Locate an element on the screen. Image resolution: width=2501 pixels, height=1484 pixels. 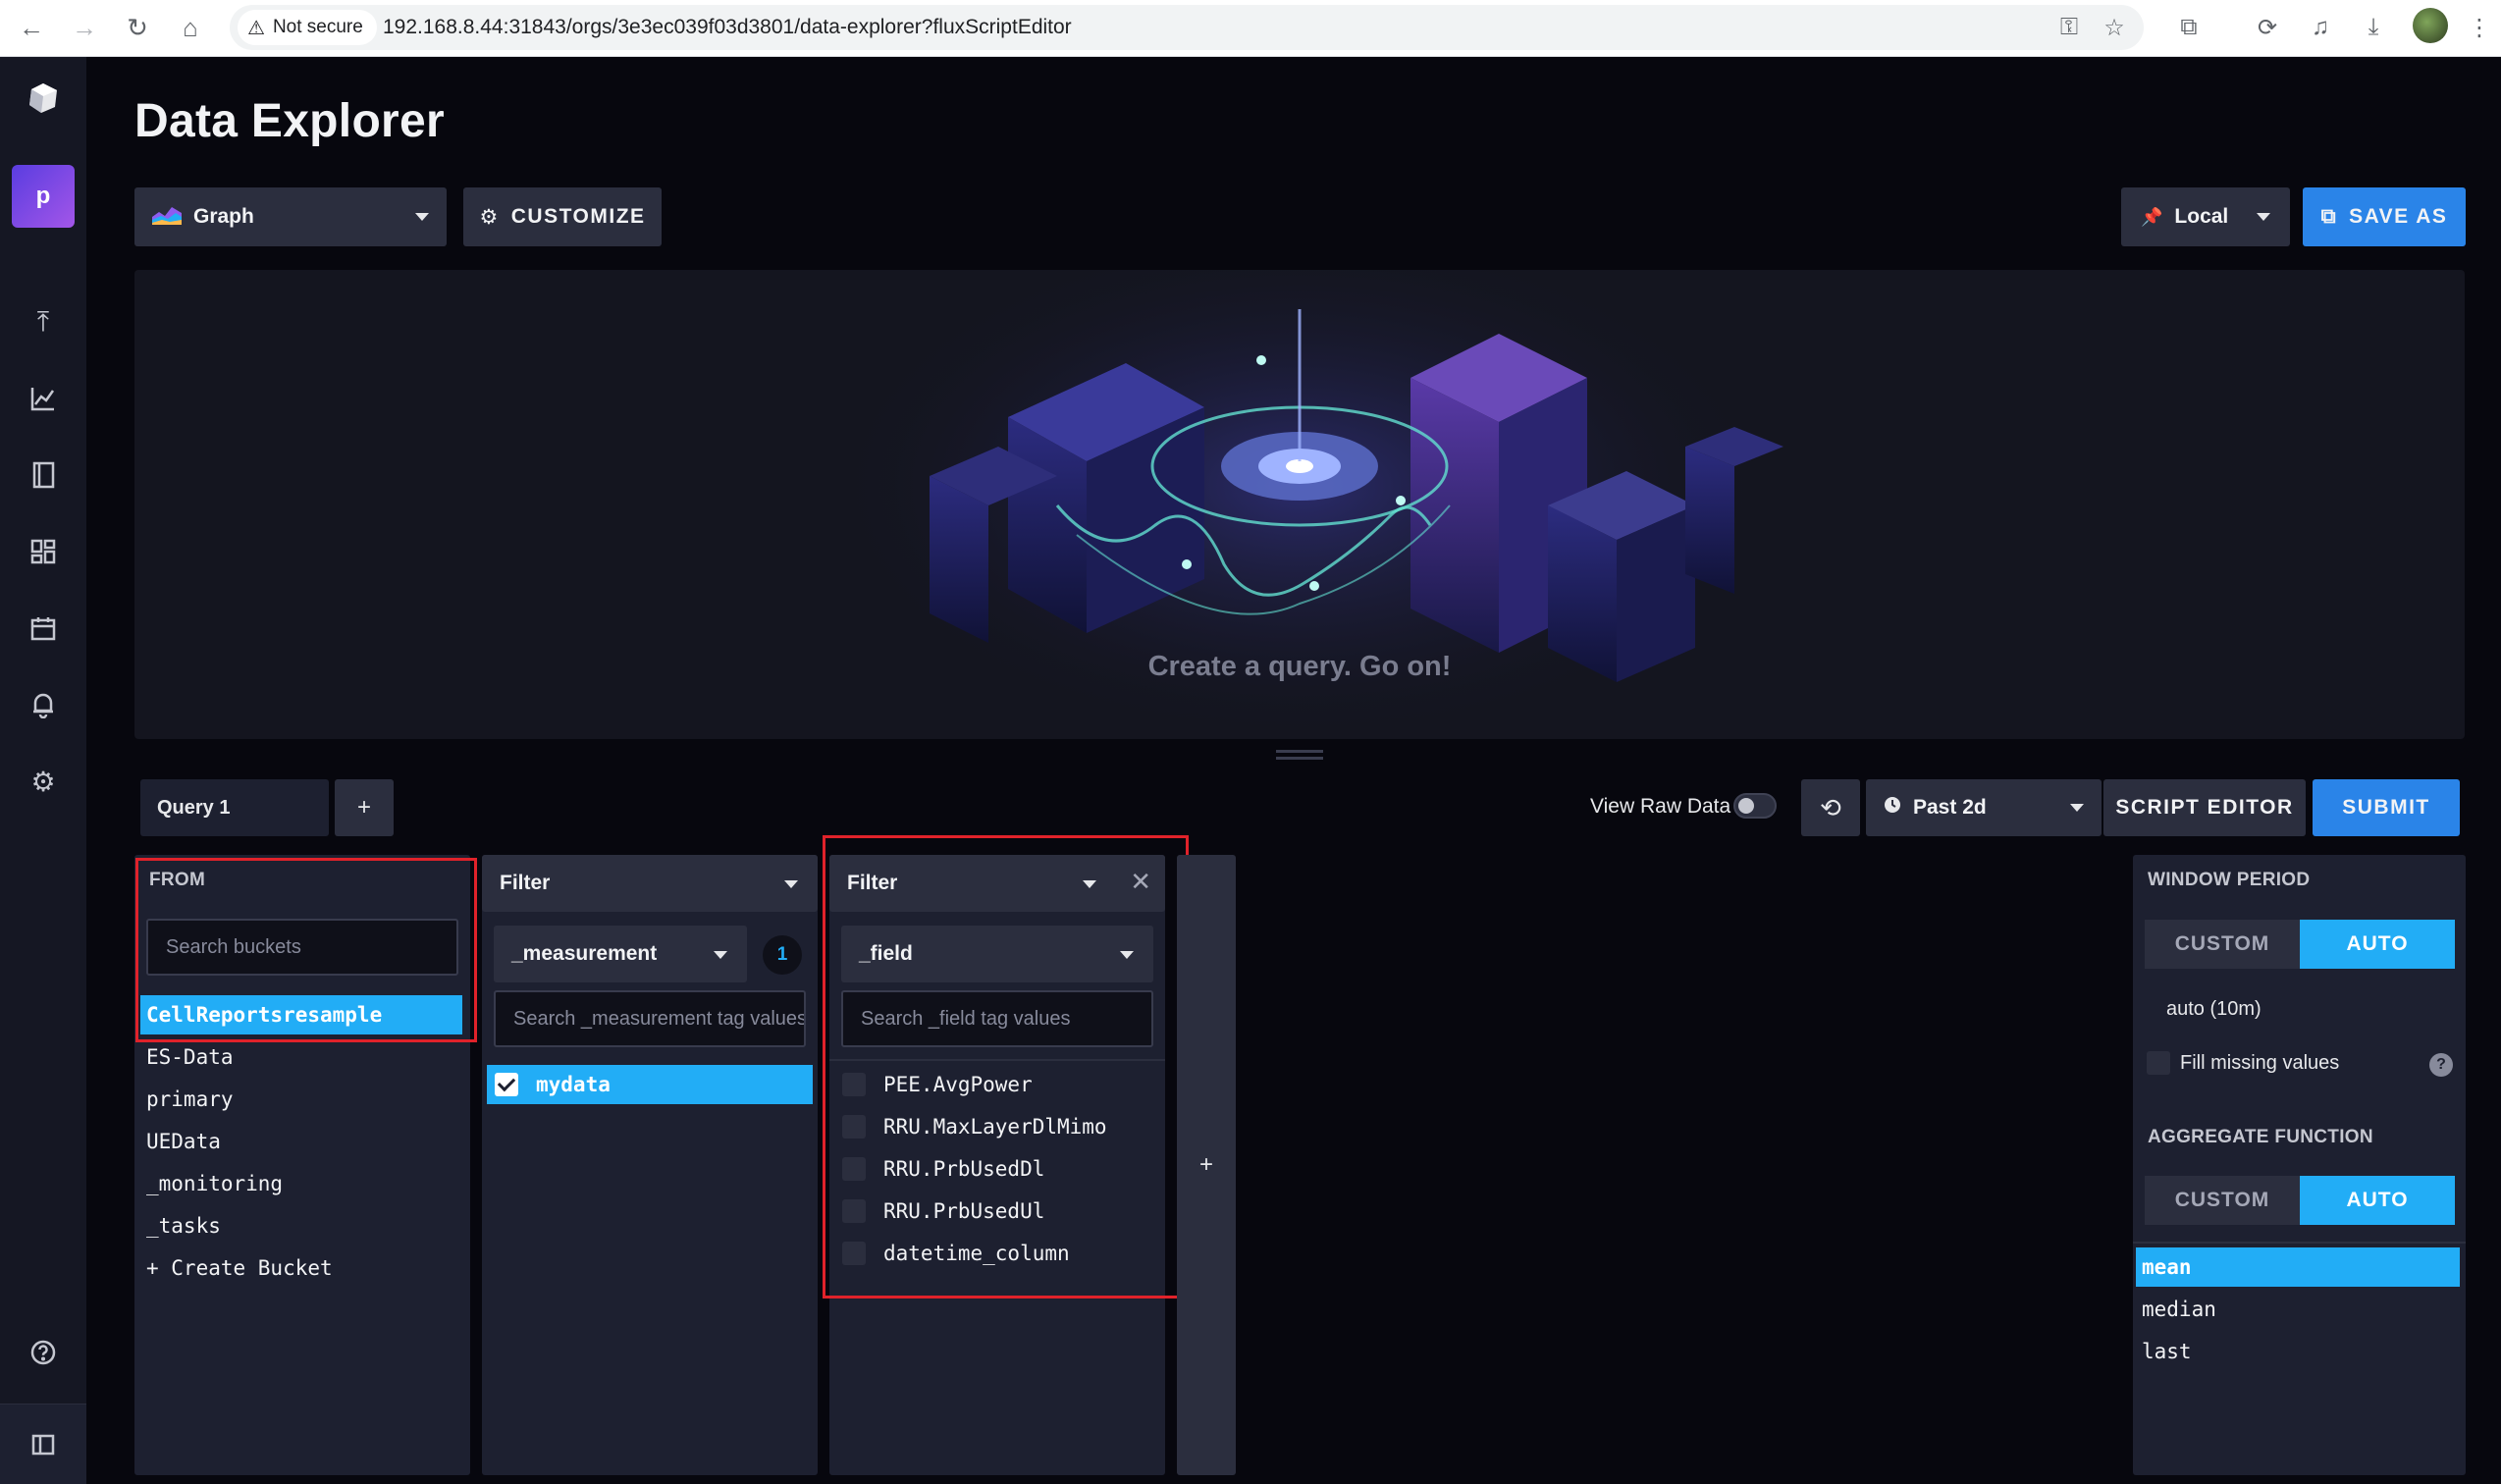
back-icon: ← is located at coordinates (32, 27).